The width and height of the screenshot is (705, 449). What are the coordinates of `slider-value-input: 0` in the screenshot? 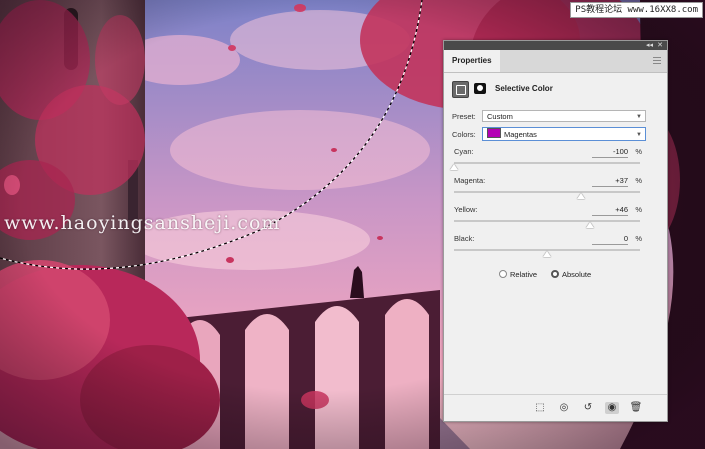 It's located at (610, 239).